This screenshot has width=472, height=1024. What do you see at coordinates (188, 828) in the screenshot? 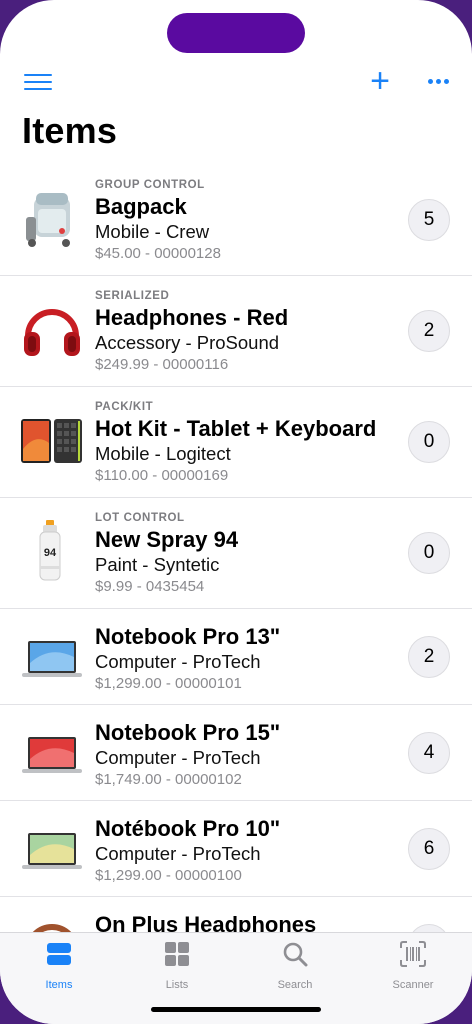
I see `item-name: Notébook Pro 10"` at bounding box center [188, 828].